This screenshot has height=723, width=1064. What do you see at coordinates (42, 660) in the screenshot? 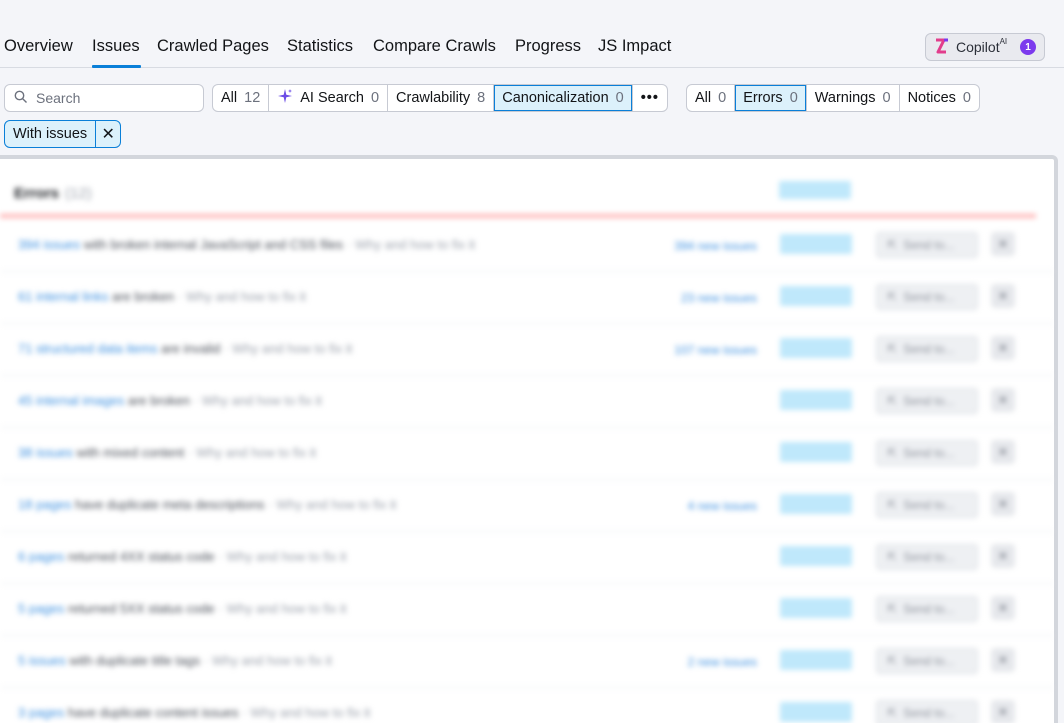
I see `row-issue-link: 5 issues` at bounding box center [42, 660].